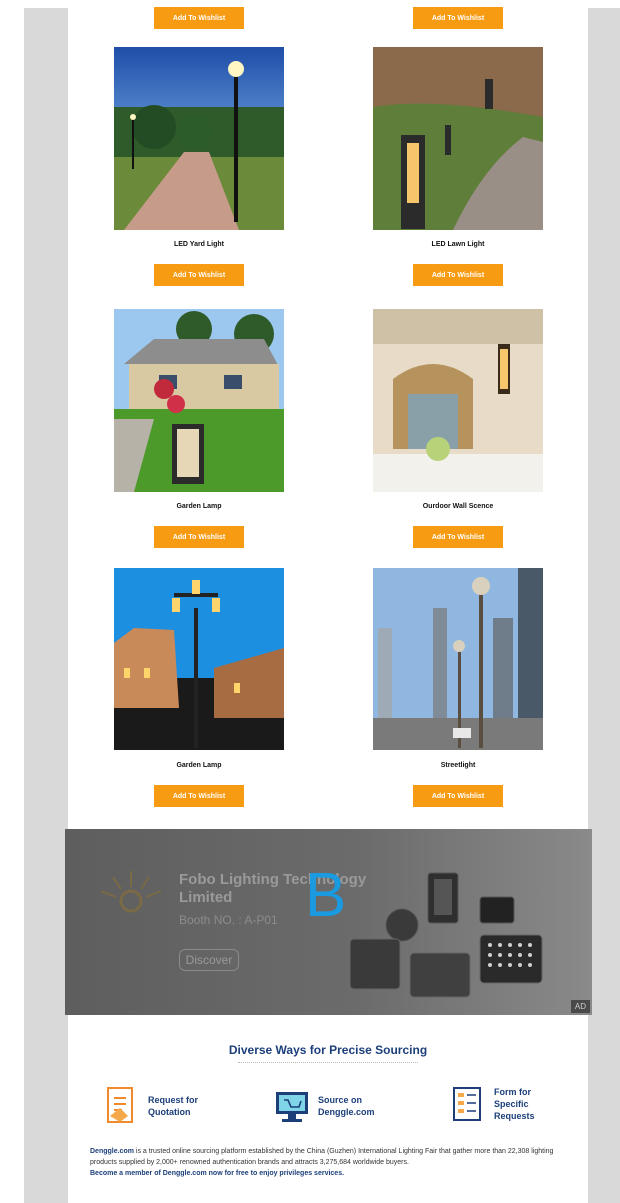 The image size is (620, 1203). What do you see at coordinates (131, 892) in the screenshot?
I see `sun-logo-icon` at bounding box center [131, 892].